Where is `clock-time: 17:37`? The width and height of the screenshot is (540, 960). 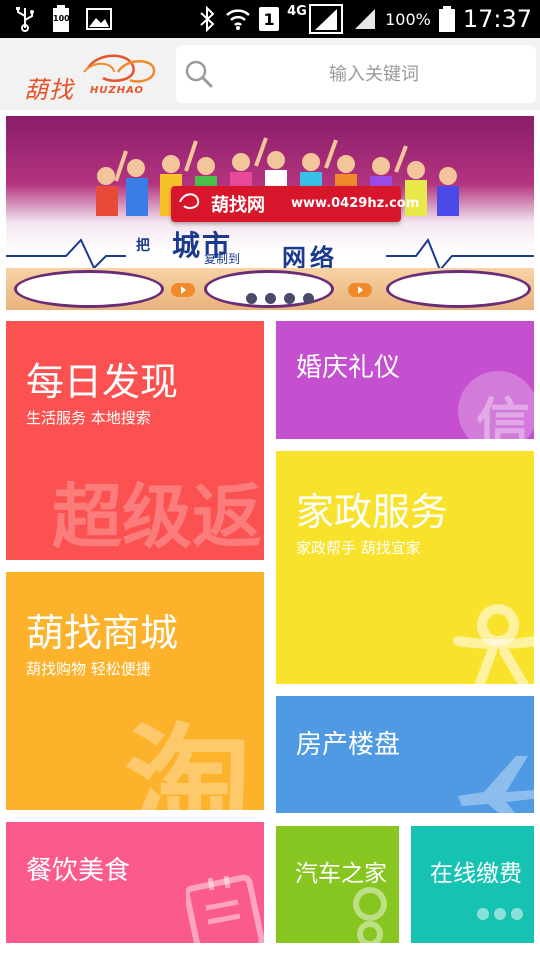 clock-time: 17:37 is located at coordinates (497, 19).